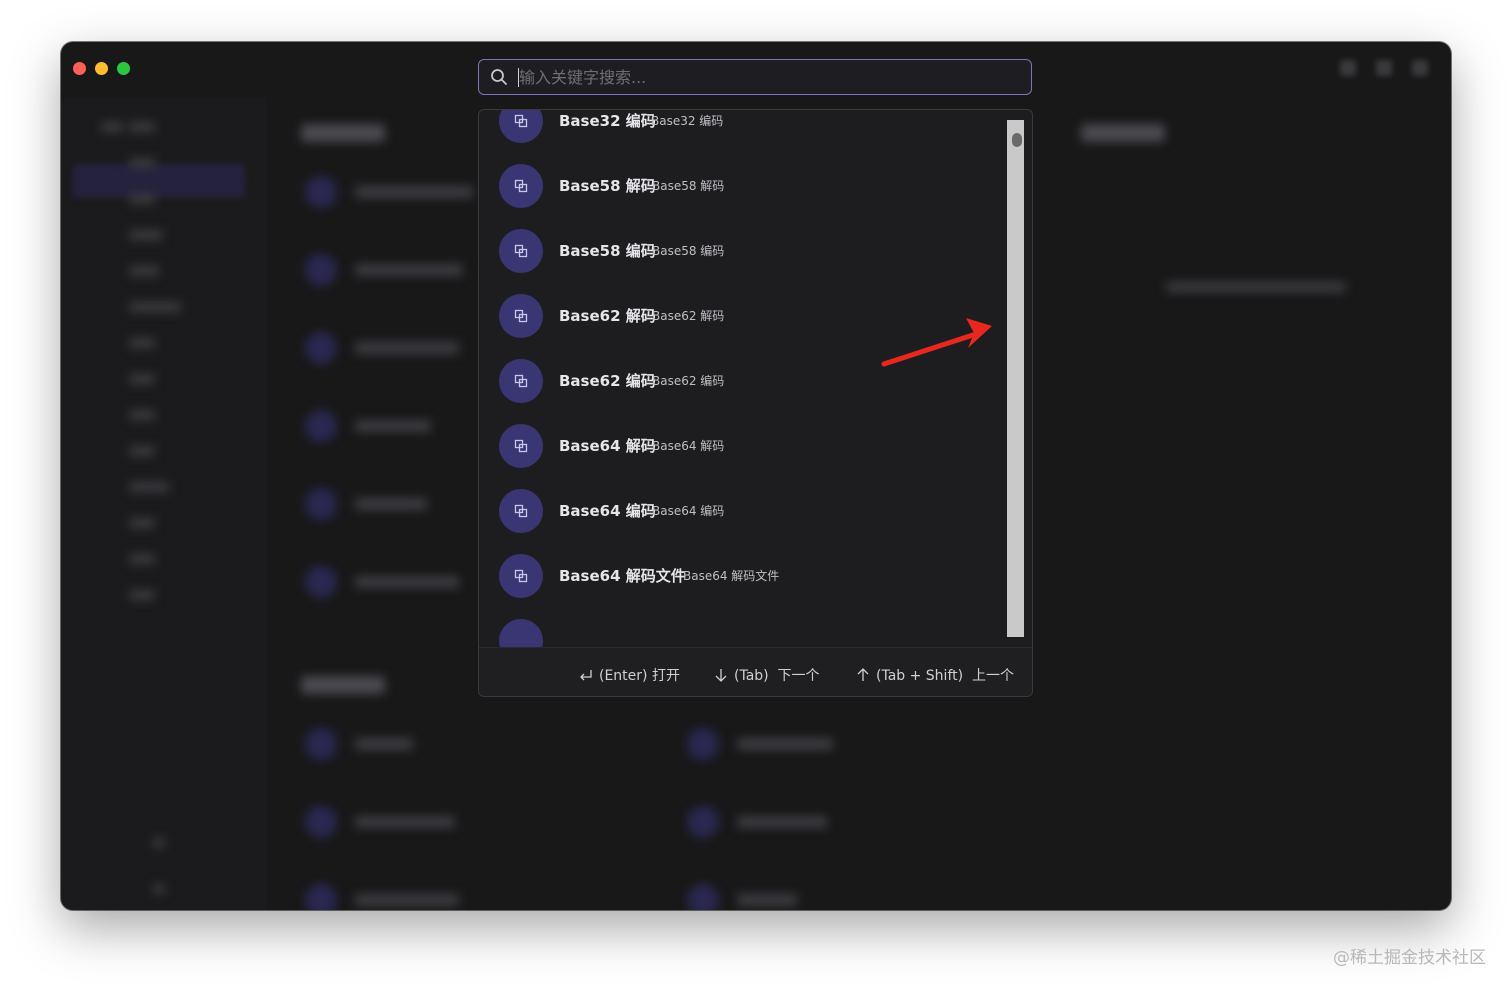 This screenshot has width=1512, height=991. What do you see at coordinates (1017, 140) in the screenshot?
I see `scrollbar-thumb` at bounding box center [1017, 140].